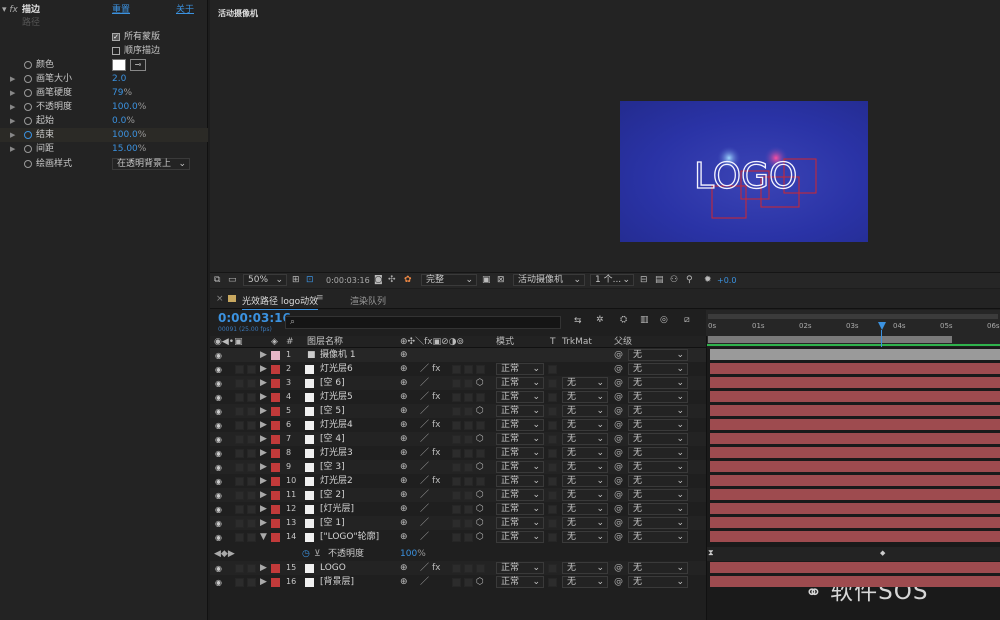 The height and width of the screenshot is (620, 1000). Describe the element at coordinates (217, 280) in the screenshot. I see `snapshot-icon: ⧉` at that location.